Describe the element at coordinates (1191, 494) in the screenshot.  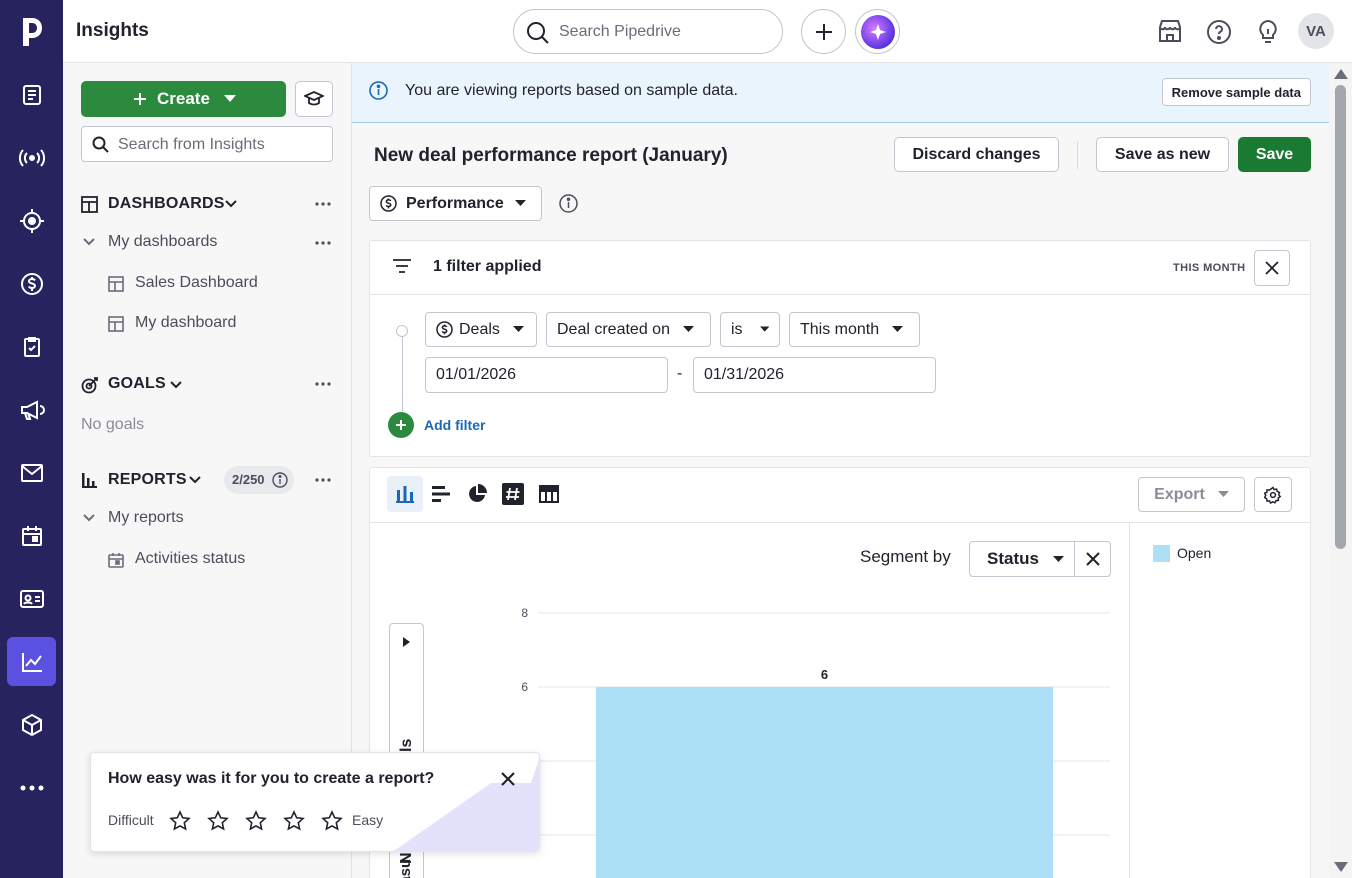
I see `export-dropdown: Export` at that location.